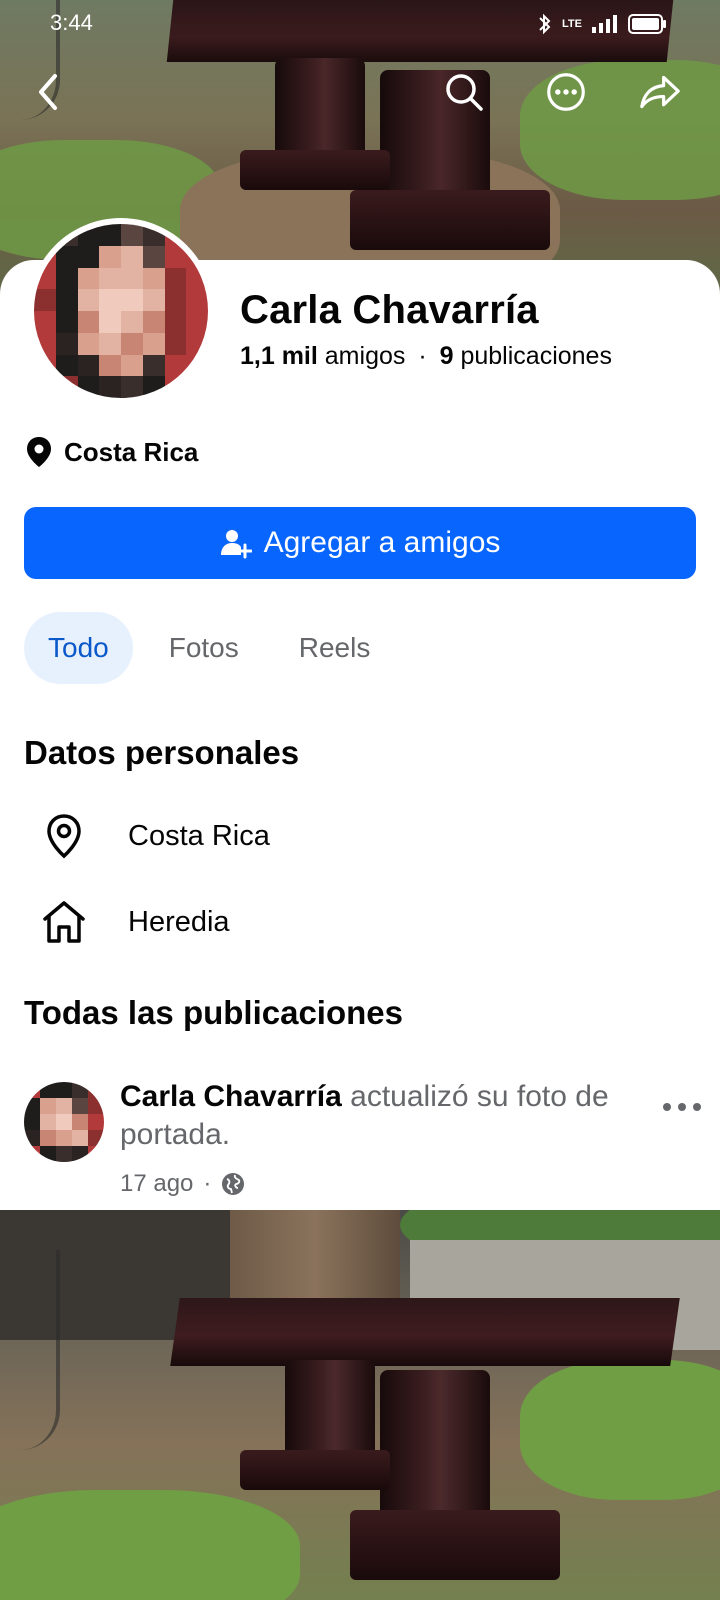 The height and width of the screenshot is (1600, 720). What do you see at coordinates (446, 356) in the screenshot?
I see `posts-count: 9` at bounding box center [446, 356].